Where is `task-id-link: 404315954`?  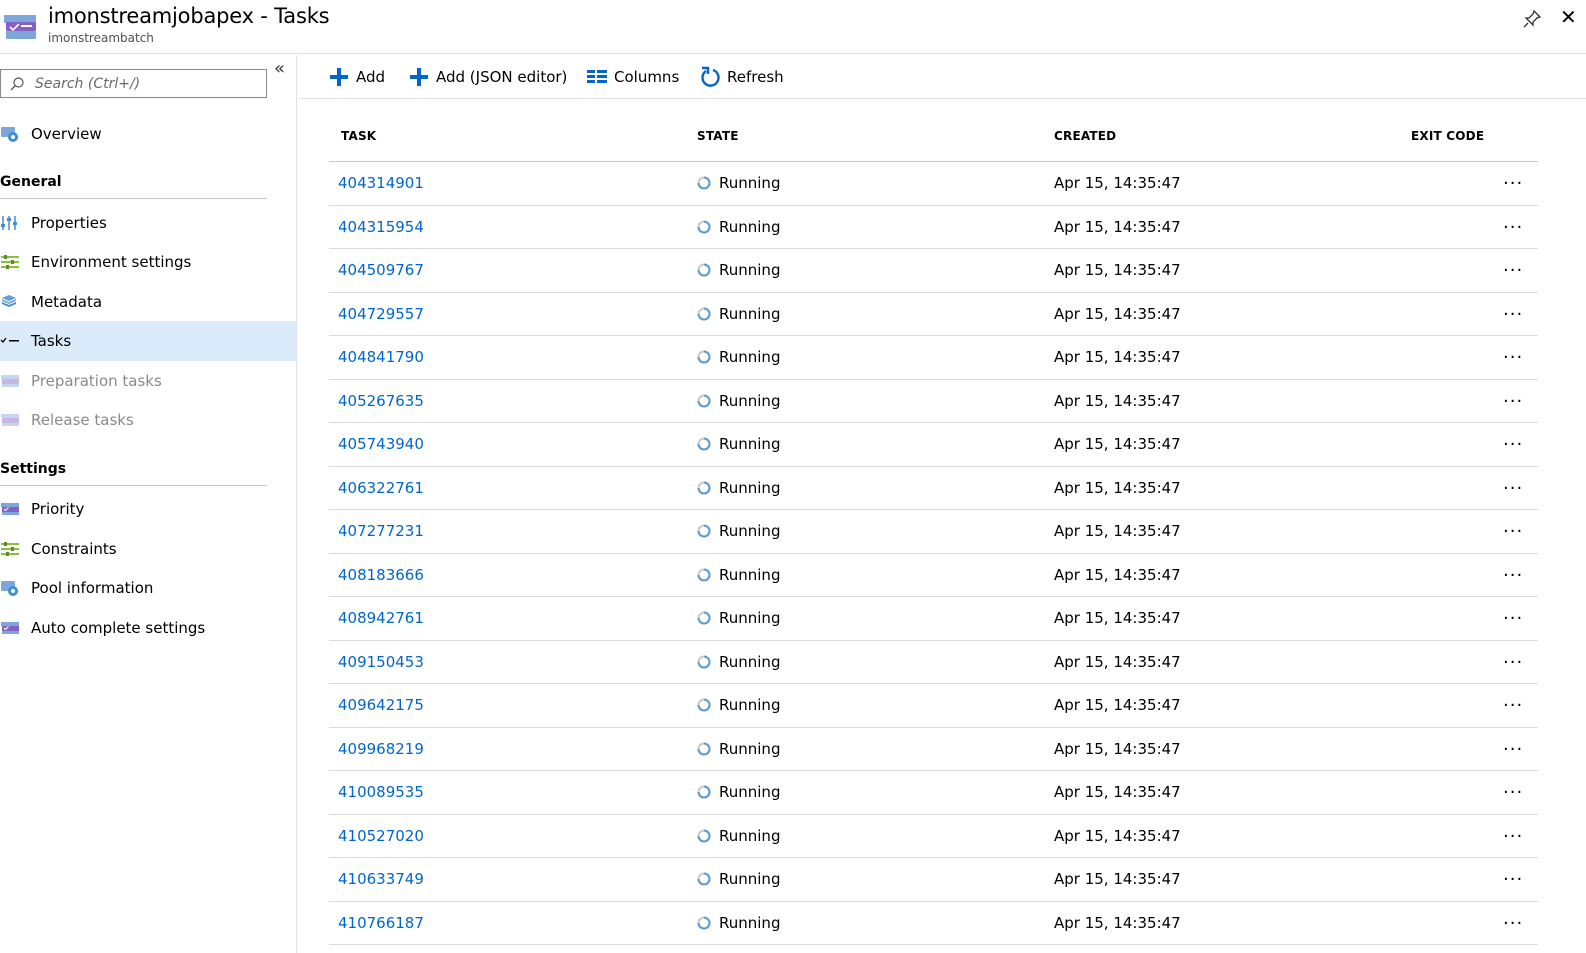 task-id-link: 404315954 is located at coordinates (381, 227).